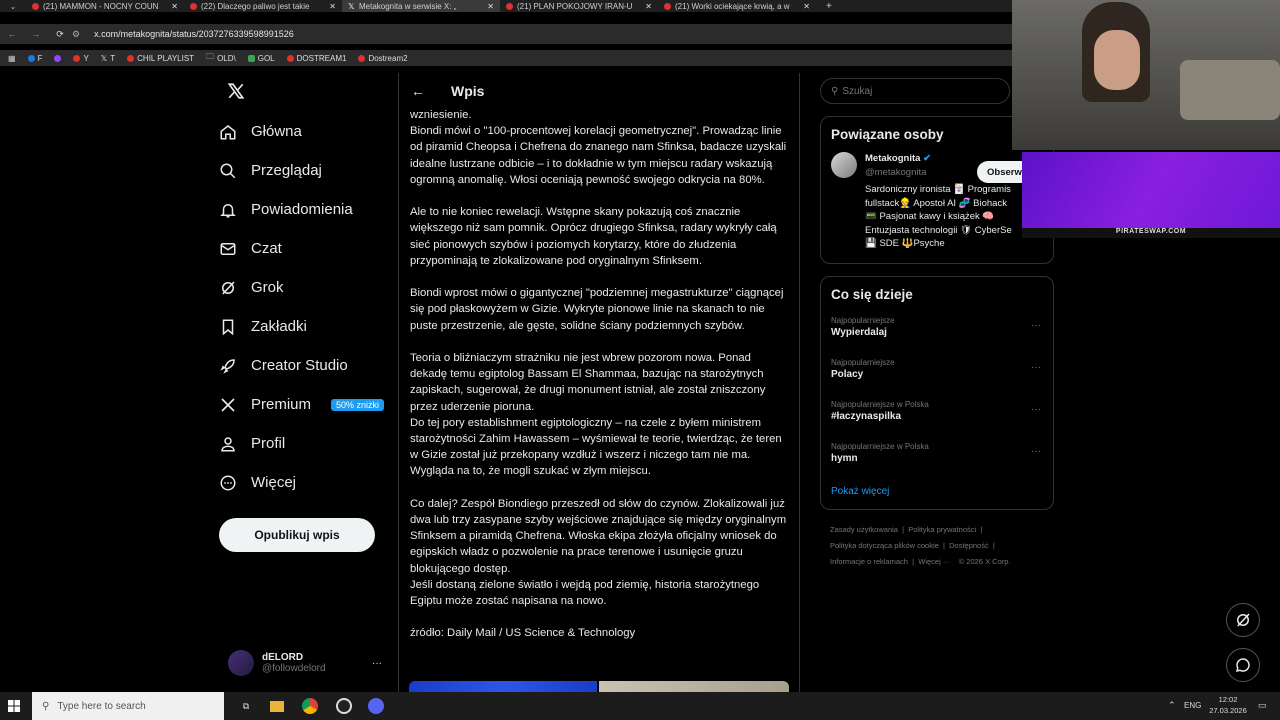 This screenshot has height=720, width=1280. What do you see at coordinates (297, 535) in the screenshot?
I see `publish-post-button: Opublikuj wpis` at bounding box center [297, 535].